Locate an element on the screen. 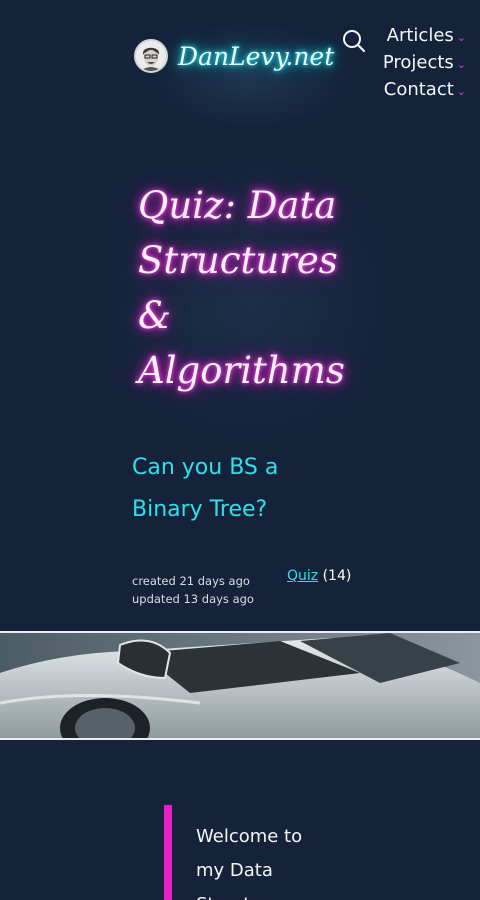 The height and width of the screenshot is (900, 480). nav-item-label: Articles is located at coordinates (420, 35).